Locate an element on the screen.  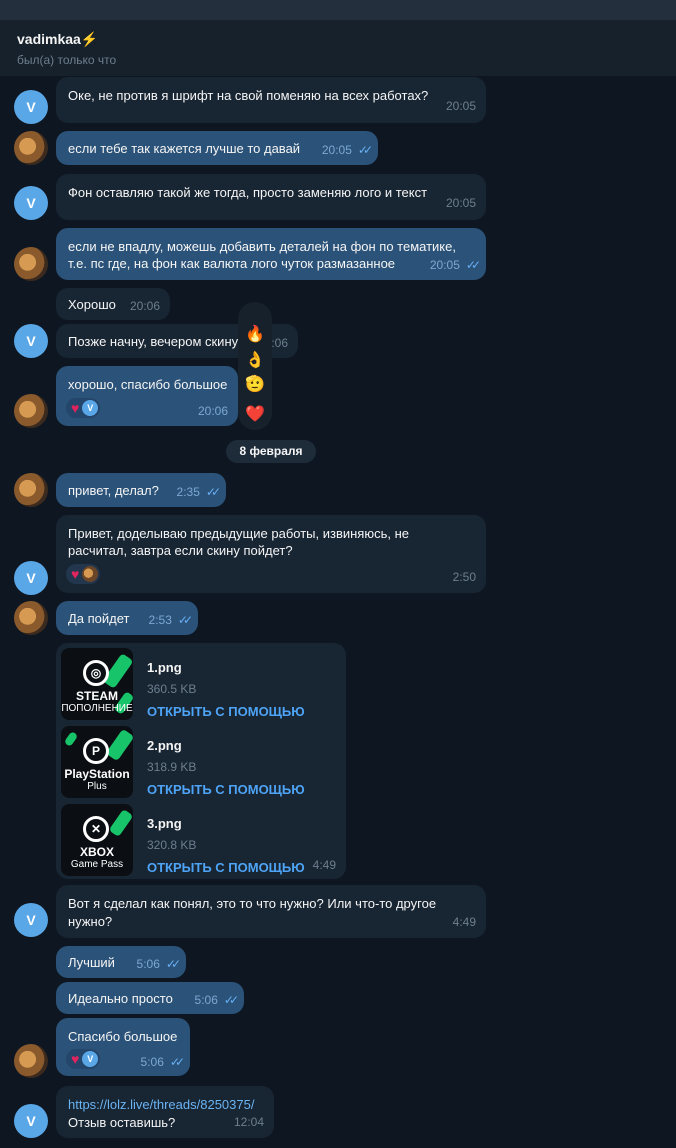
file-thumbnail: ◎ STEAM ПОПОЛНЕНИЕ is located at coordinates (97, 684).